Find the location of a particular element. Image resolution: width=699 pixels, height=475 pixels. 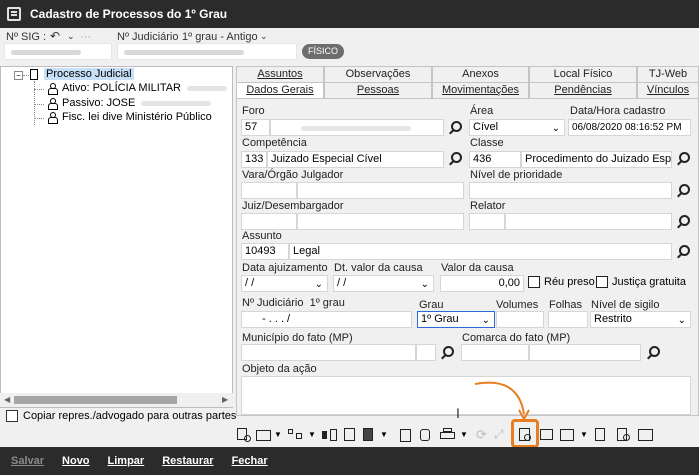

salvar-button: Salvar is located at coordinates (27, 461).